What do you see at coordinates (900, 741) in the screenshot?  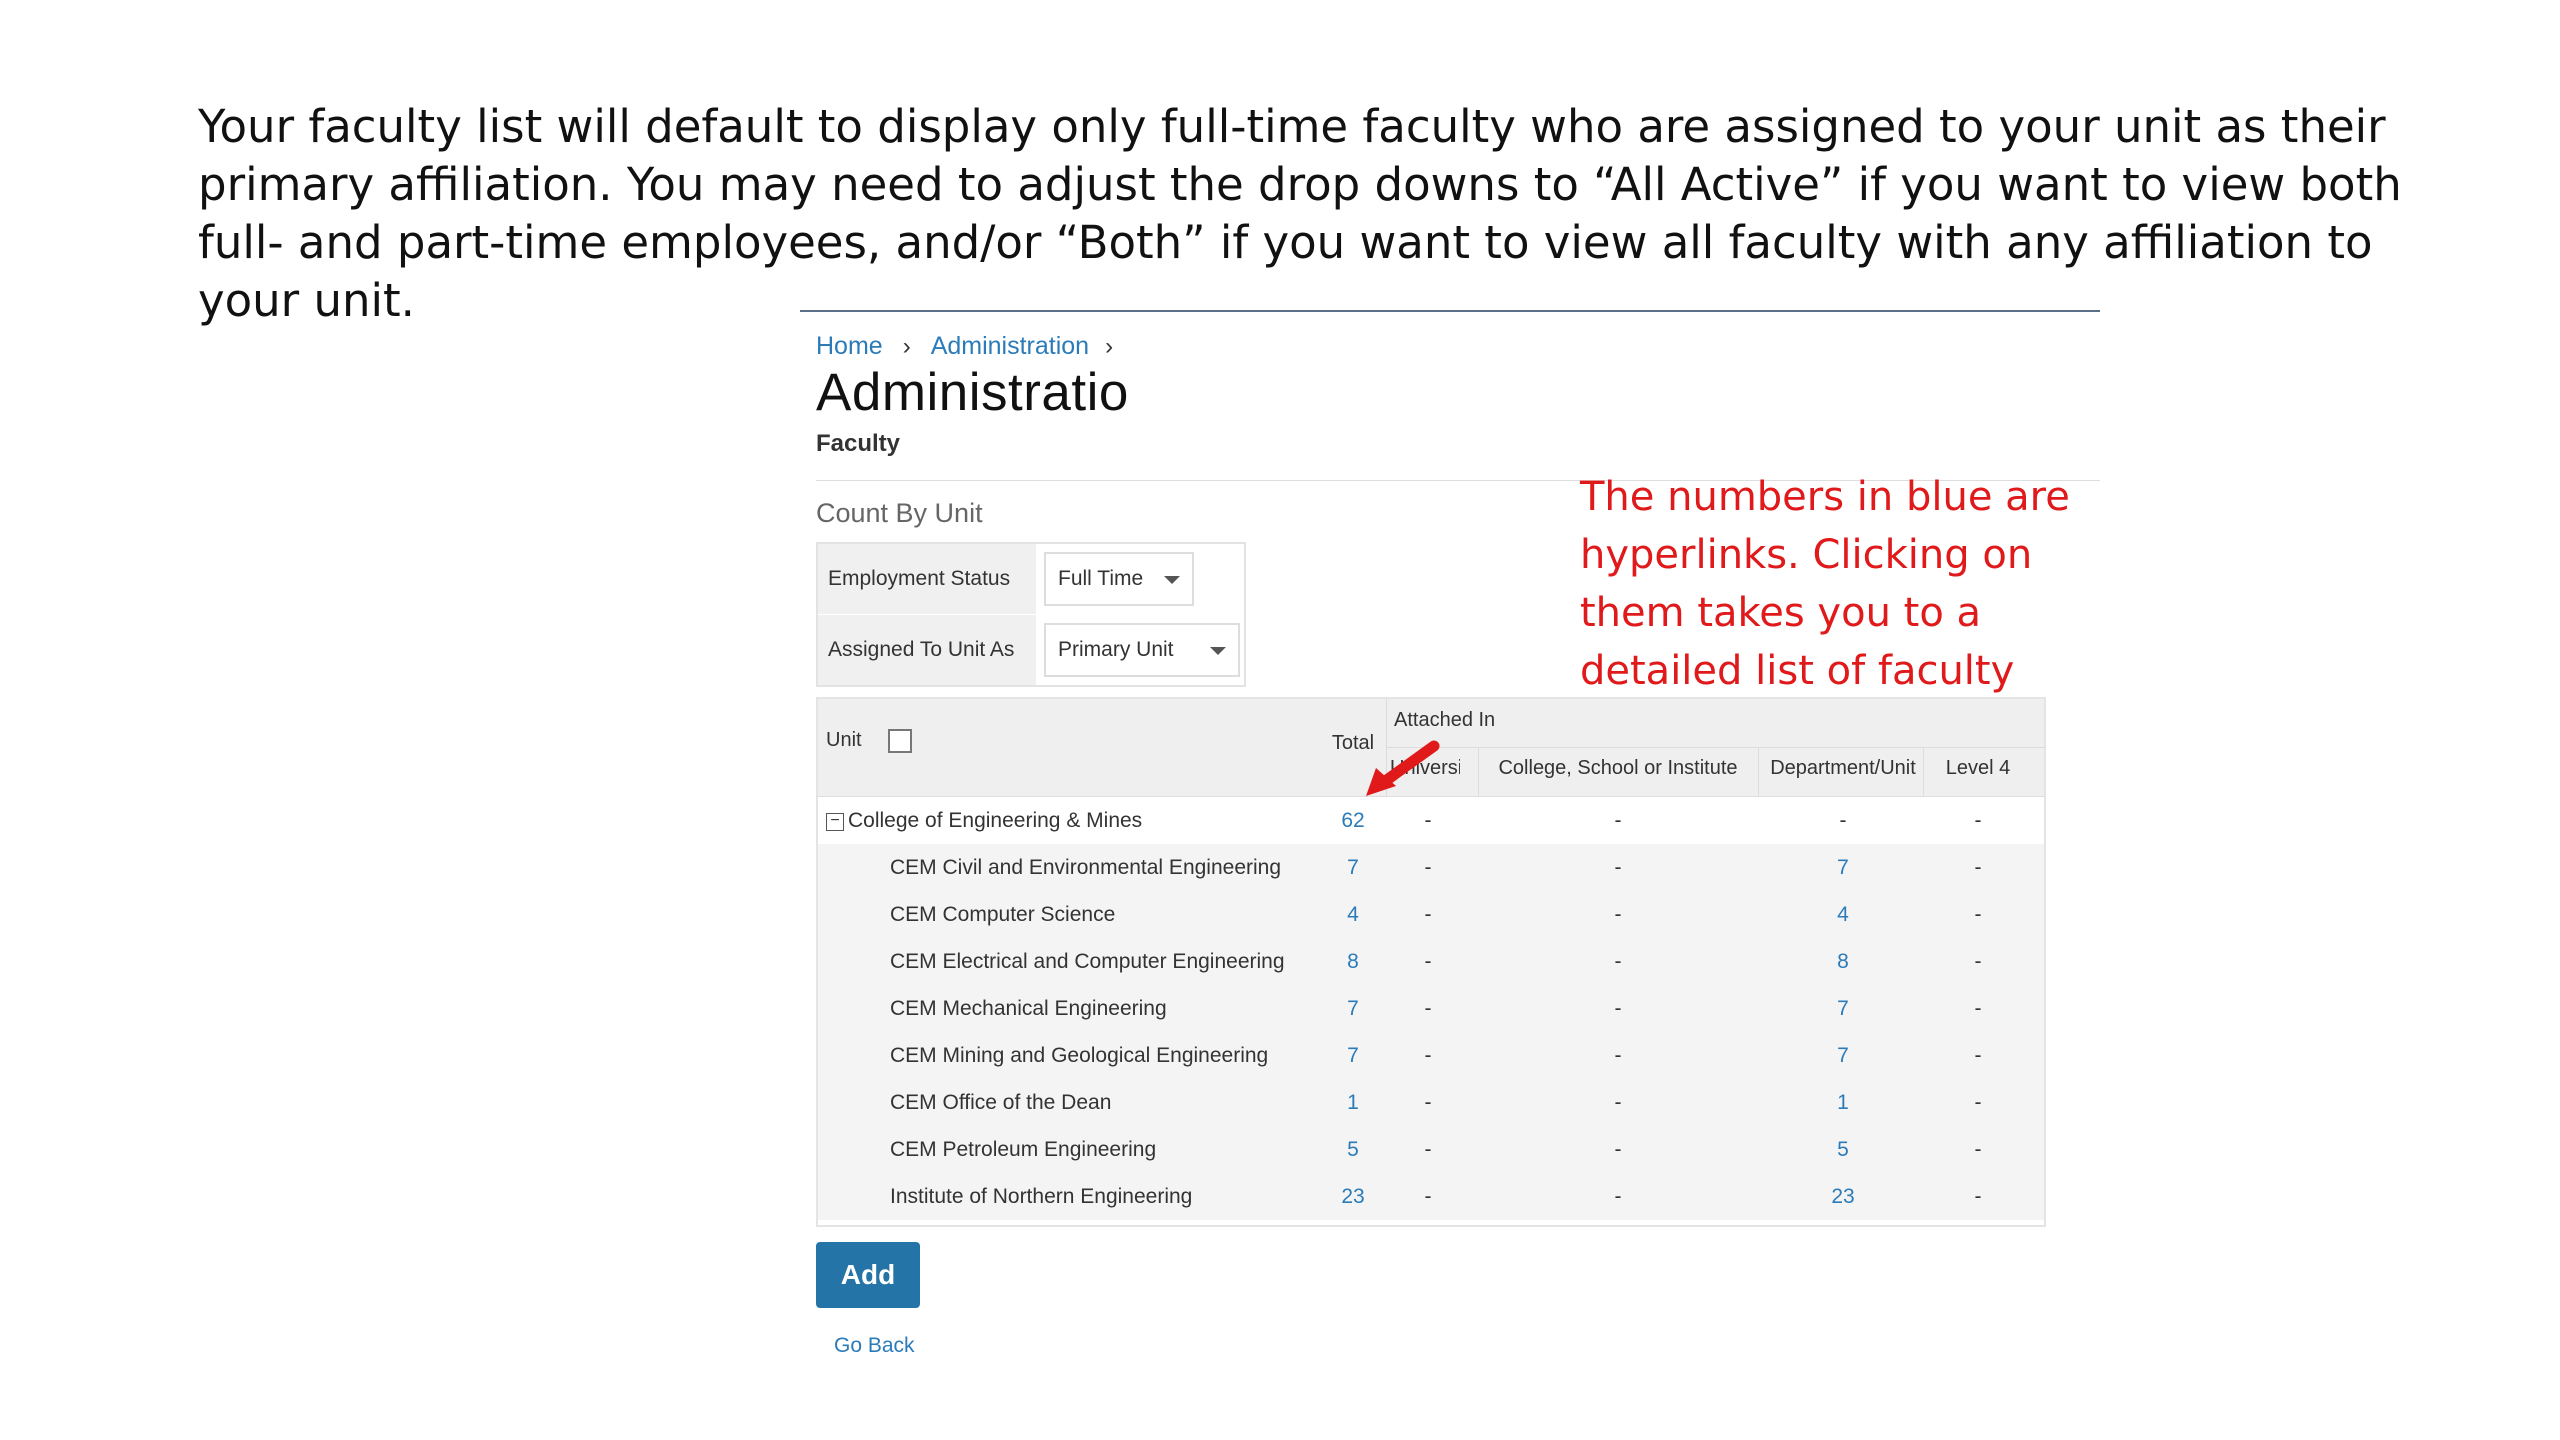 I see `unit-checkbox` at bounding box center [900, 741].